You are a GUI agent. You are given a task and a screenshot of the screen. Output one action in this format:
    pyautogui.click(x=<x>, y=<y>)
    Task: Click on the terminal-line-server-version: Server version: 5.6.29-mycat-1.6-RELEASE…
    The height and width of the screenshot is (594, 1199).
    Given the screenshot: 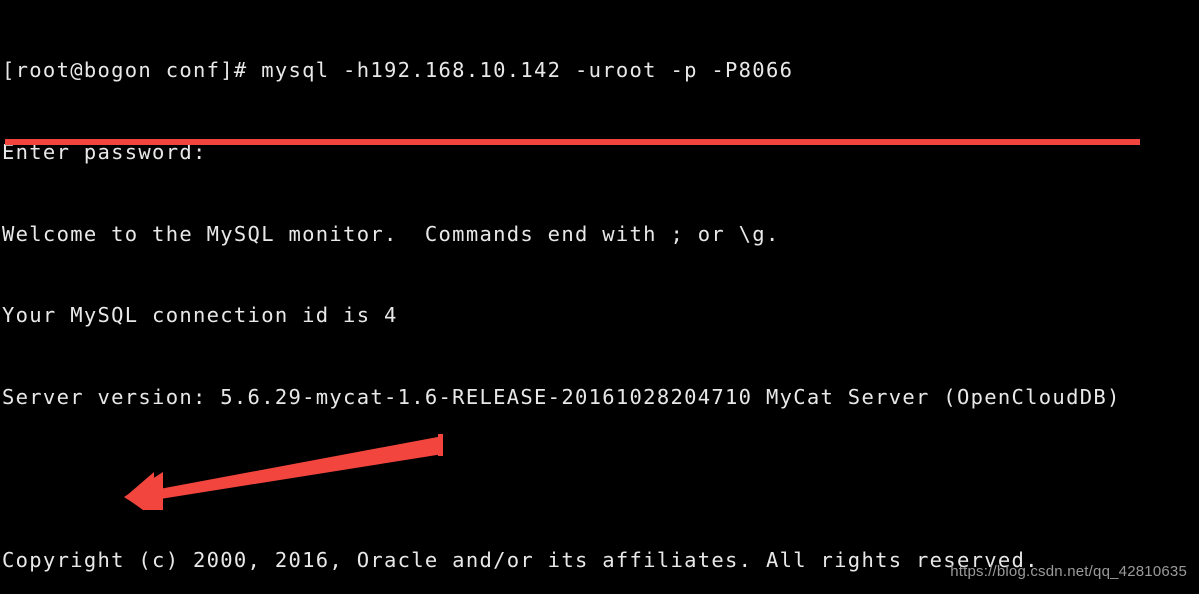 What is the action you would take?
    pyautogui.click(x=561, y=396)
    